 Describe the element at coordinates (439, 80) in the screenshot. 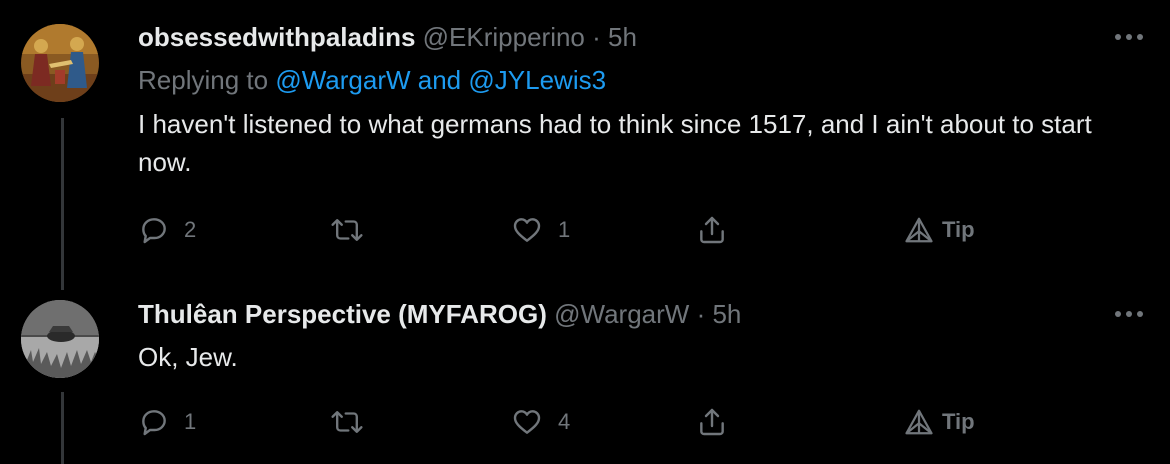

I see `replying-joiner: and` at that location.